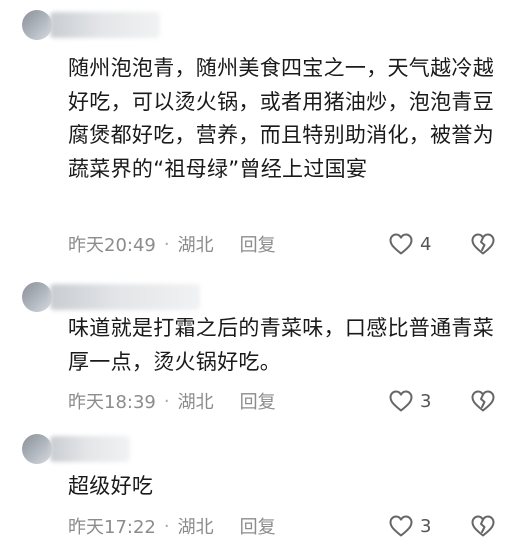  I want to click on comment-meta: 昨天17:22 · 湖北 回复, so click(172, 526).